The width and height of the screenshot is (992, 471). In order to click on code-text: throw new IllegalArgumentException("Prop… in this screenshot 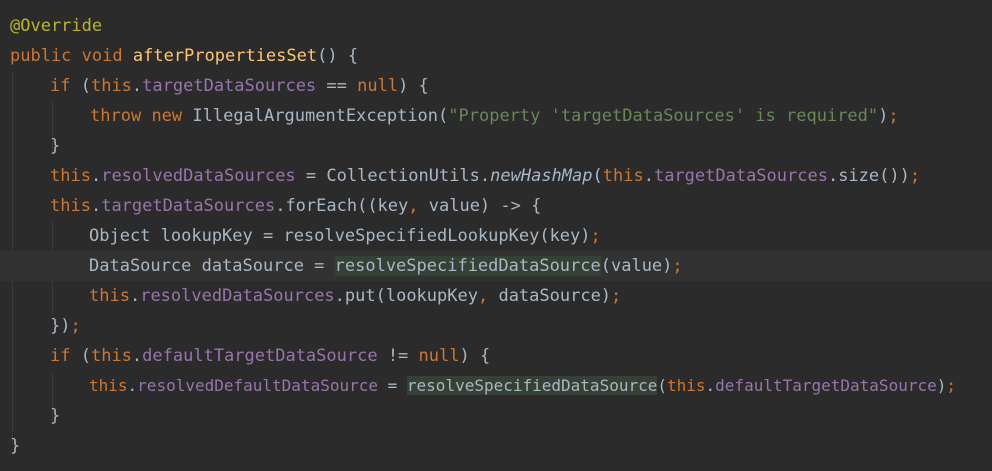, I will do `click(494, 116)`.